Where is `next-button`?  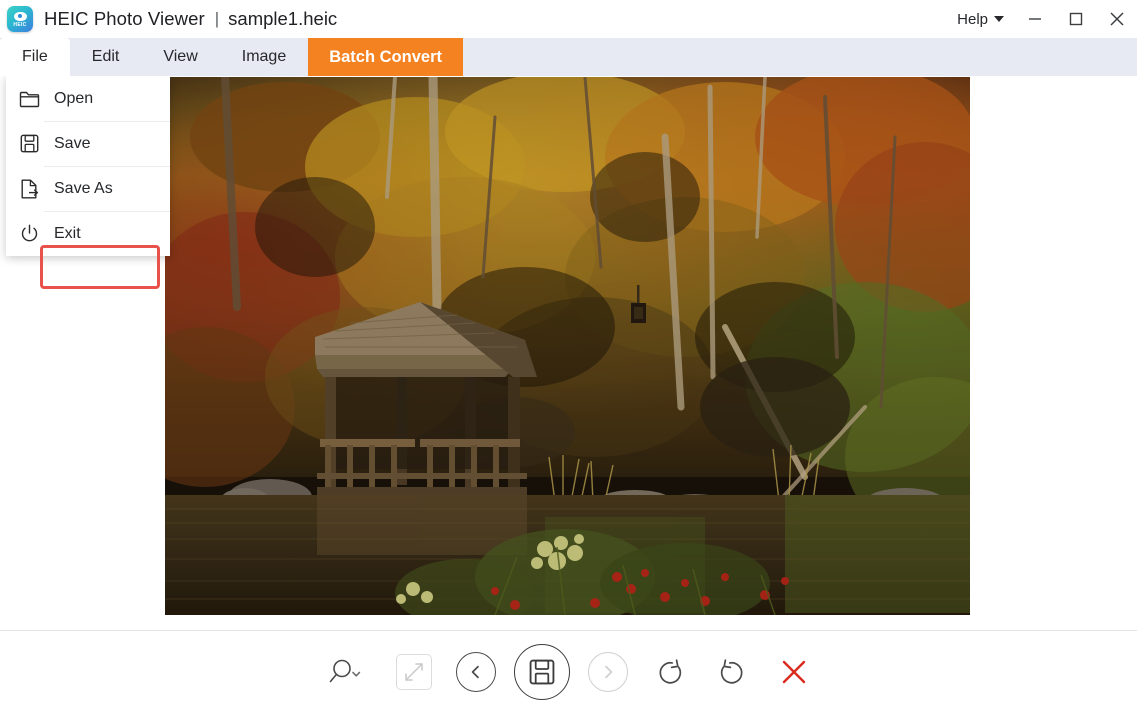
next-button is located at coordinates (608, 672).